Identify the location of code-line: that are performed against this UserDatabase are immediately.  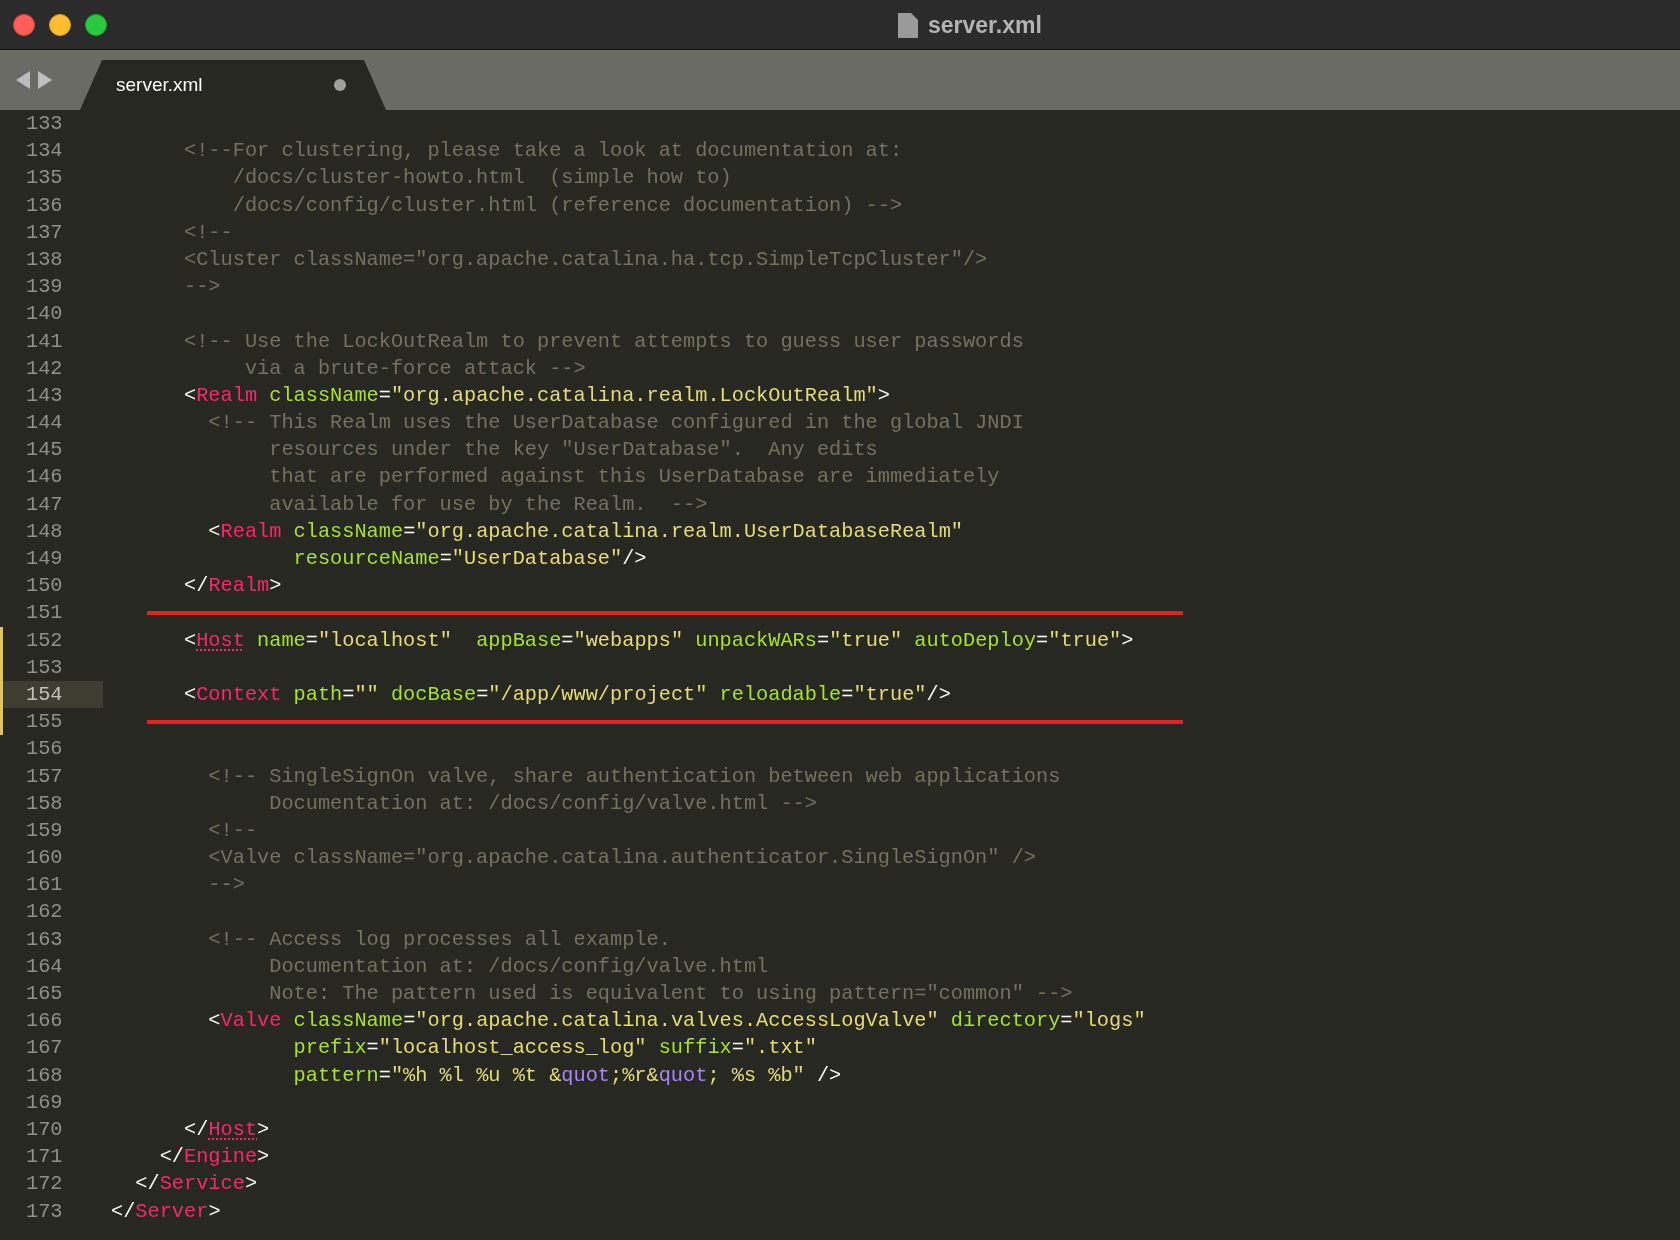
(634, 477).